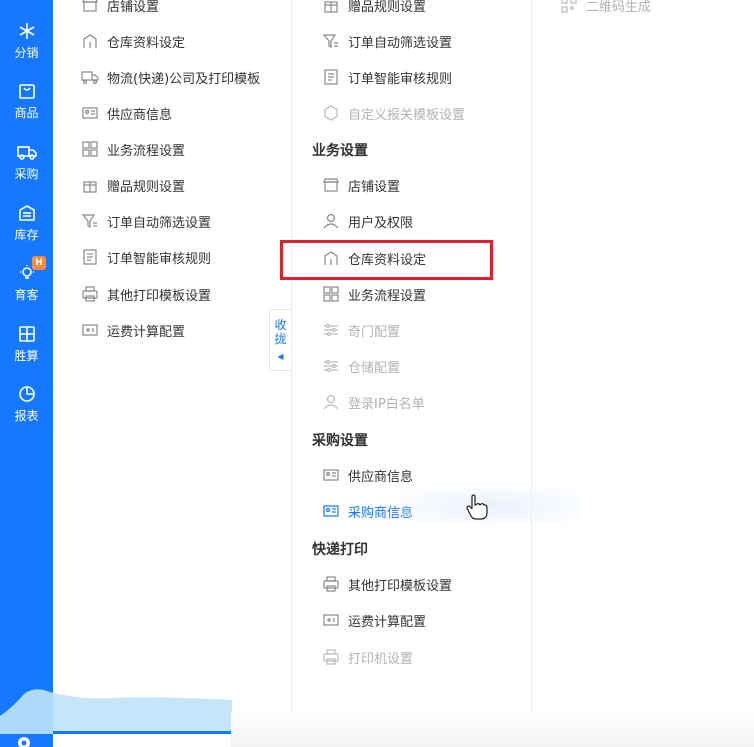 The width and height of the screenshot is (754, 747). Describe the element at coordinates (26, 45) in the screenshot. I see `nav-item-distribution: 分销` at that location.